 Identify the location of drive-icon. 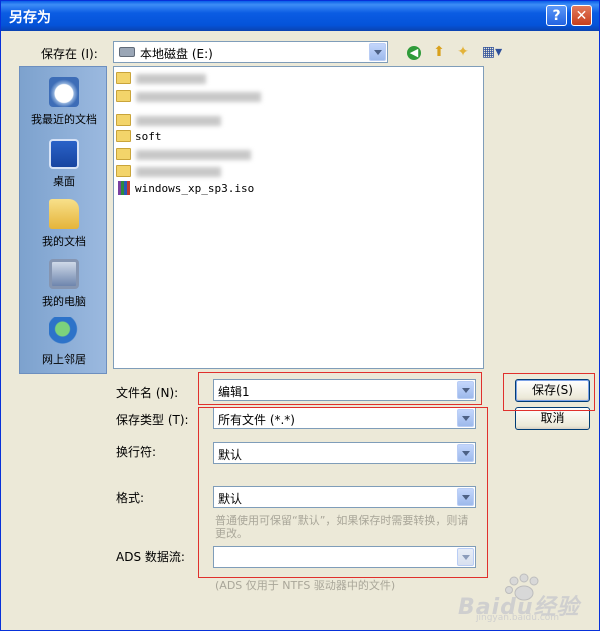
(127, 52).